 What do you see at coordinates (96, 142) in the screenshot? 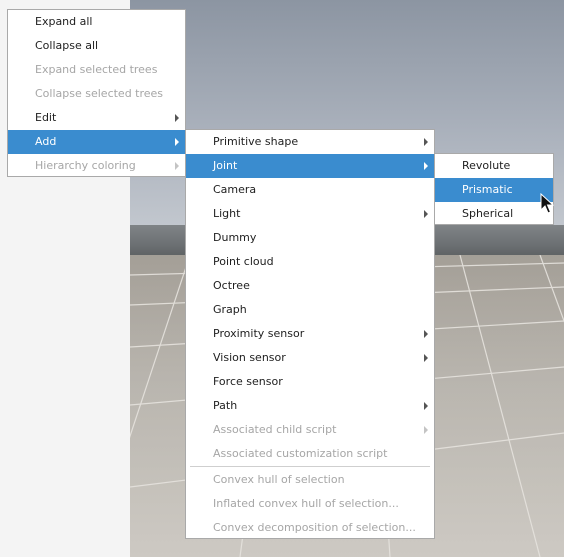
I see `menu-item-add: Add` at bounding box center [96, 142].